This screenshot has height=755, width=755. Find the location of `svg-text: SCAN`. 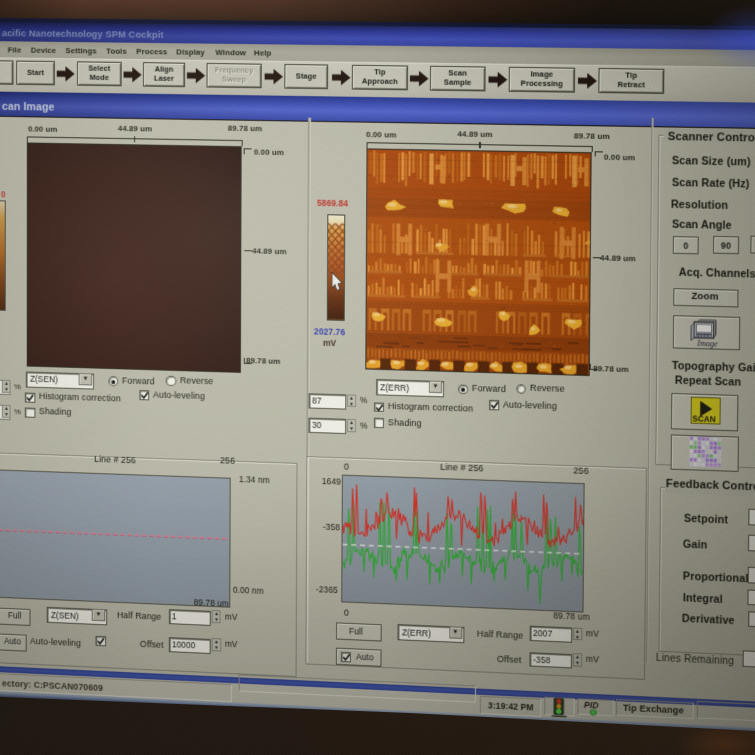

svg-text: SCAN is located at coordinates (704, 419).